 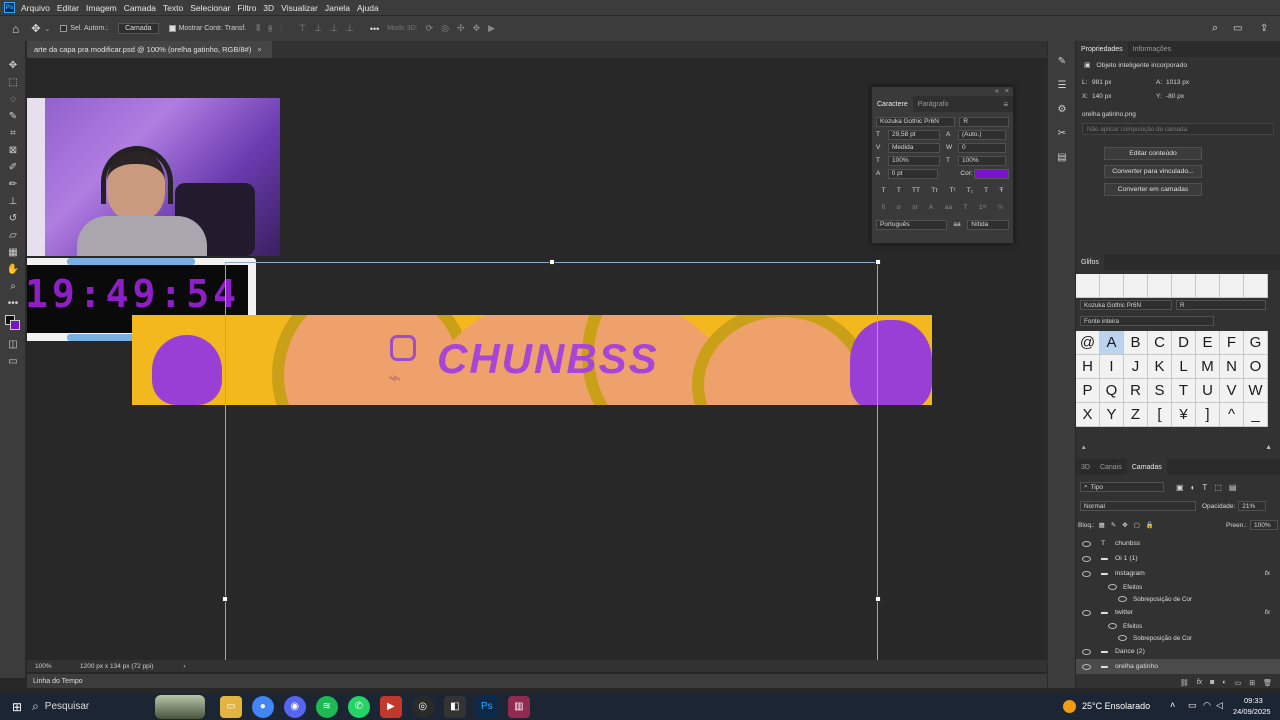 What do you see at coordinates (13, 252) in the screenshot?
I see `gradient-tool-icon: ▦` at bounding box center [13, 252].